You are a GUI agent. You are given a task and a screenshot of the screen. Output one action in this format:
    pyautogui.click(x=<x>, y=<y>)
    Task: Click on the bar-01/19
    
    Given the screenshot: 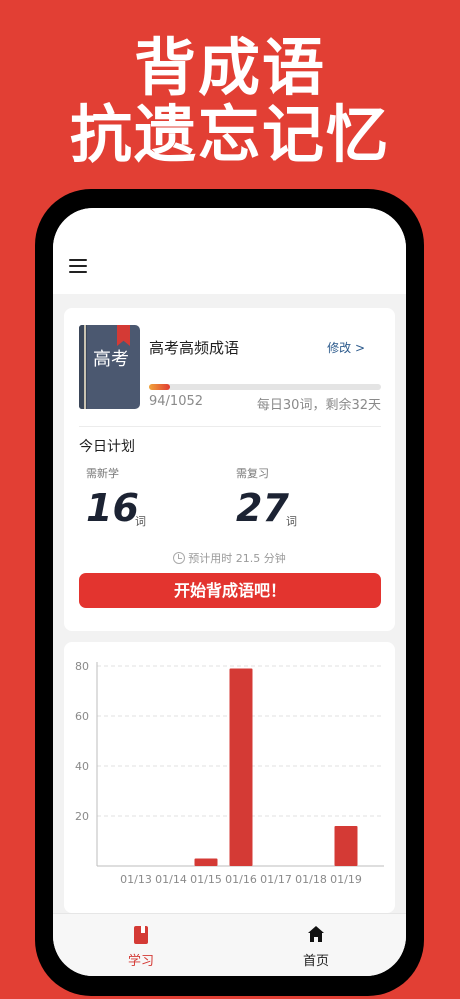 What is the action you would take?
    pyautogui.click(x=346, y=846)
    